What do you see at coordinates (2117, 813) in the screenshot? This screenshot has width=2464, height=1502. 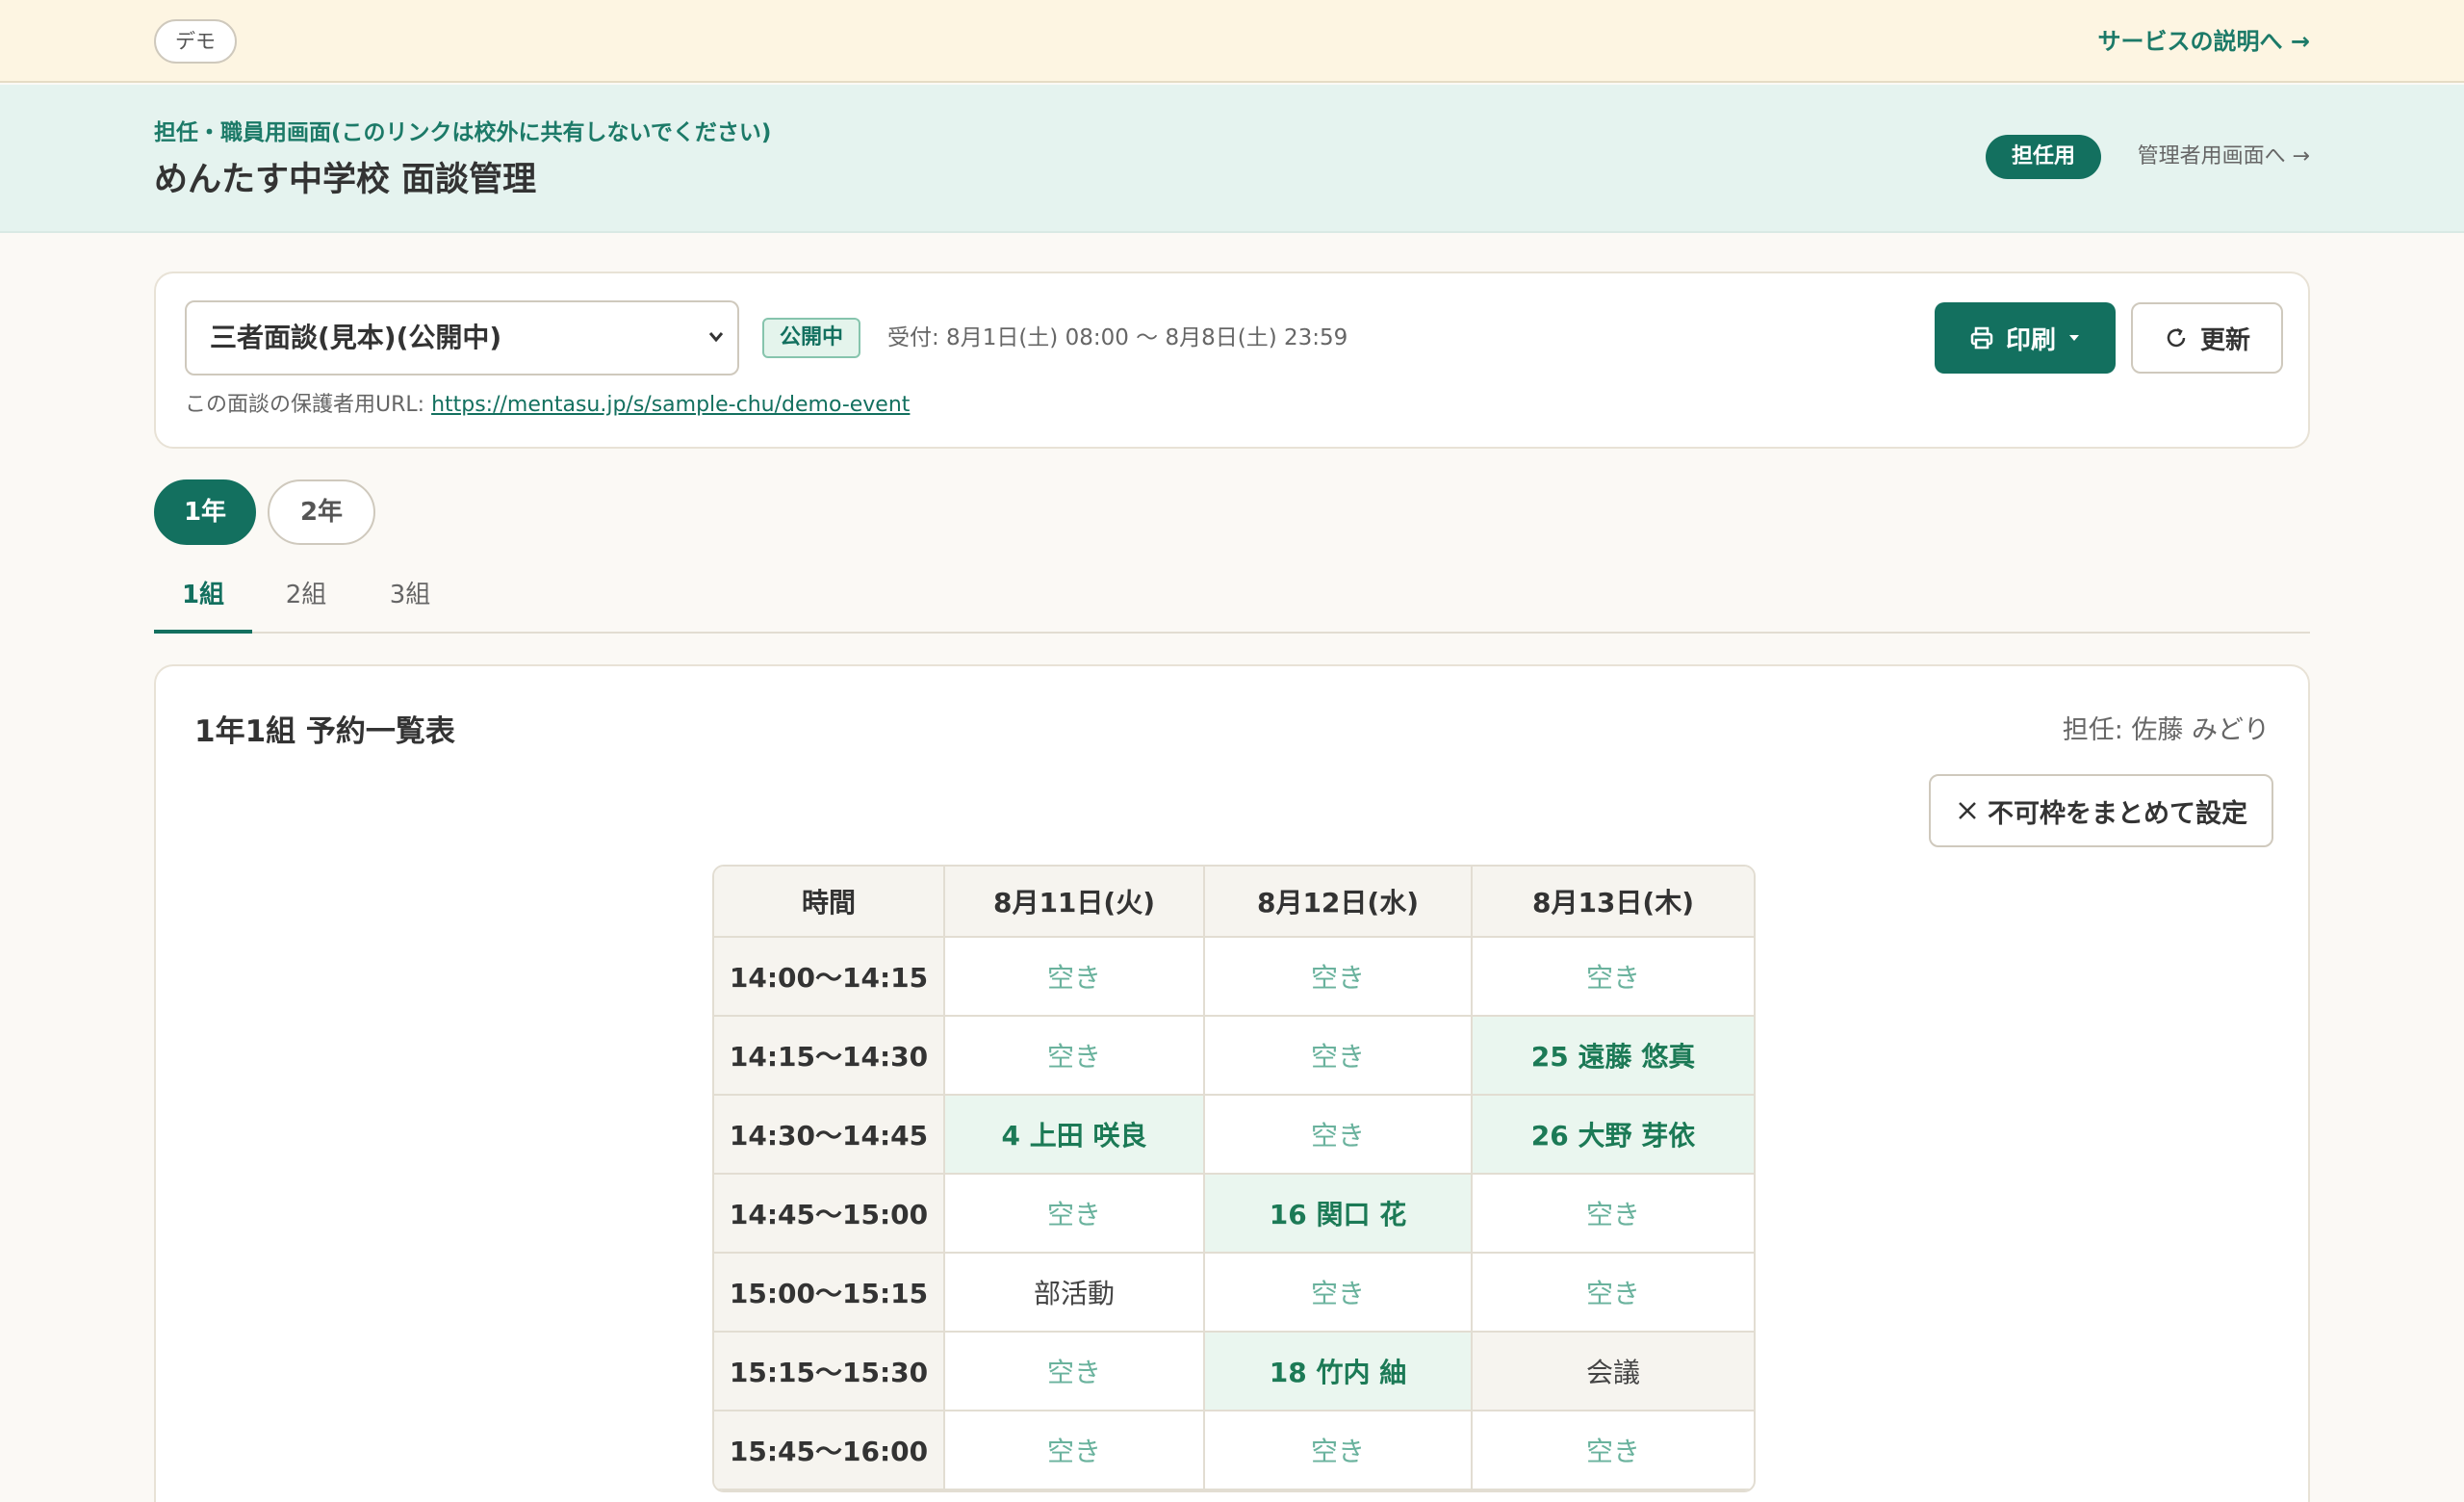 I see `bulk-unavailable-label: 不可枠をまとめて設定` at bounding box center [2117, 813].